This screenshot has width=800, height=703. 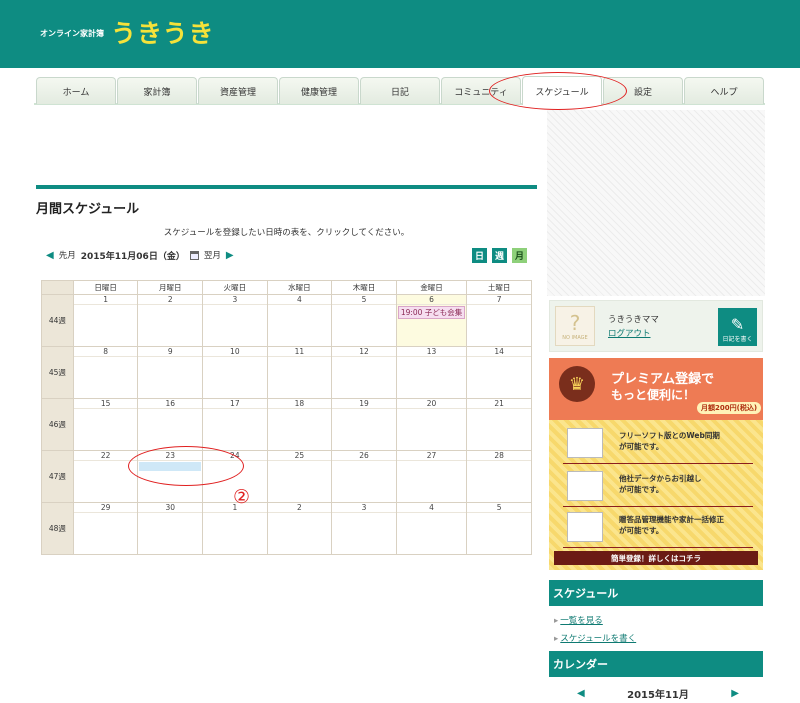 What do you see at coordinates (132, 256) in the screenshot?
I see `current-date: 2015年11月06日（金）` at bounding box center [132, 256].